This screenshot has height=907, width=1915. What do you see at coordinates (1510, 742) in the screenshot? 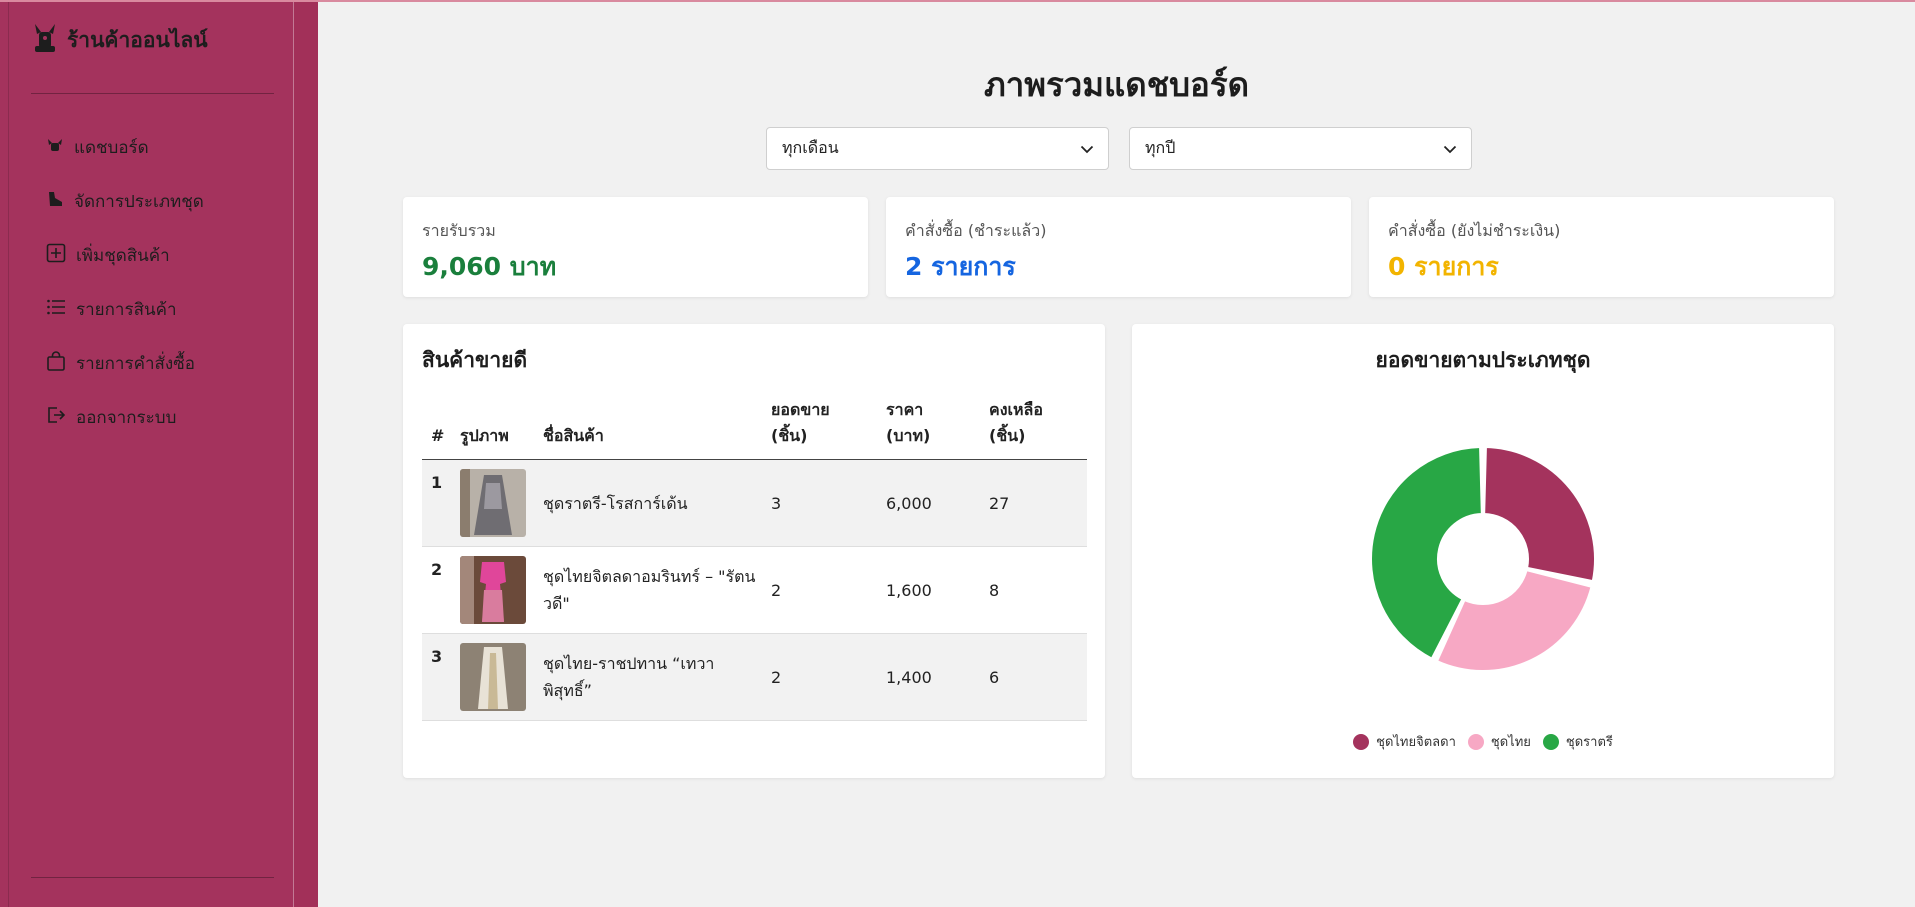
I see `legend-label: ชุดไทย` at bounding box center [1510, 742].